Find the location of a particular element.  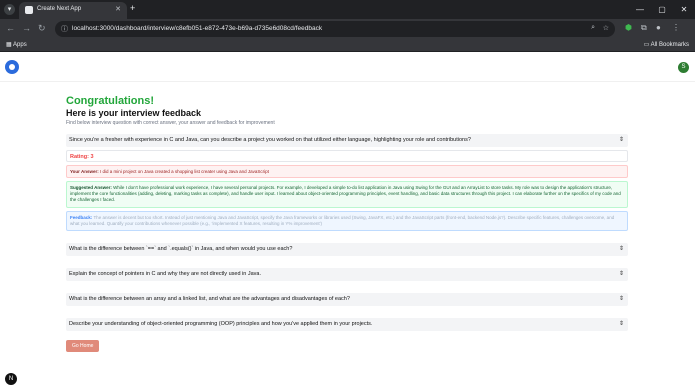

window-controls: — ▢ ✕ is located at coordinates (662, 9).